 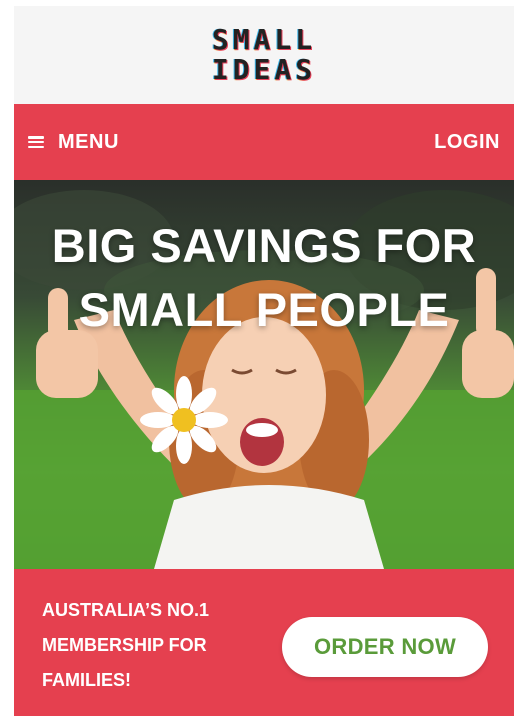 What do you see at coordinates (264, 39) in the screenshot?
I see `logo-line-1: SMALL` at bounding box center [264, 39].